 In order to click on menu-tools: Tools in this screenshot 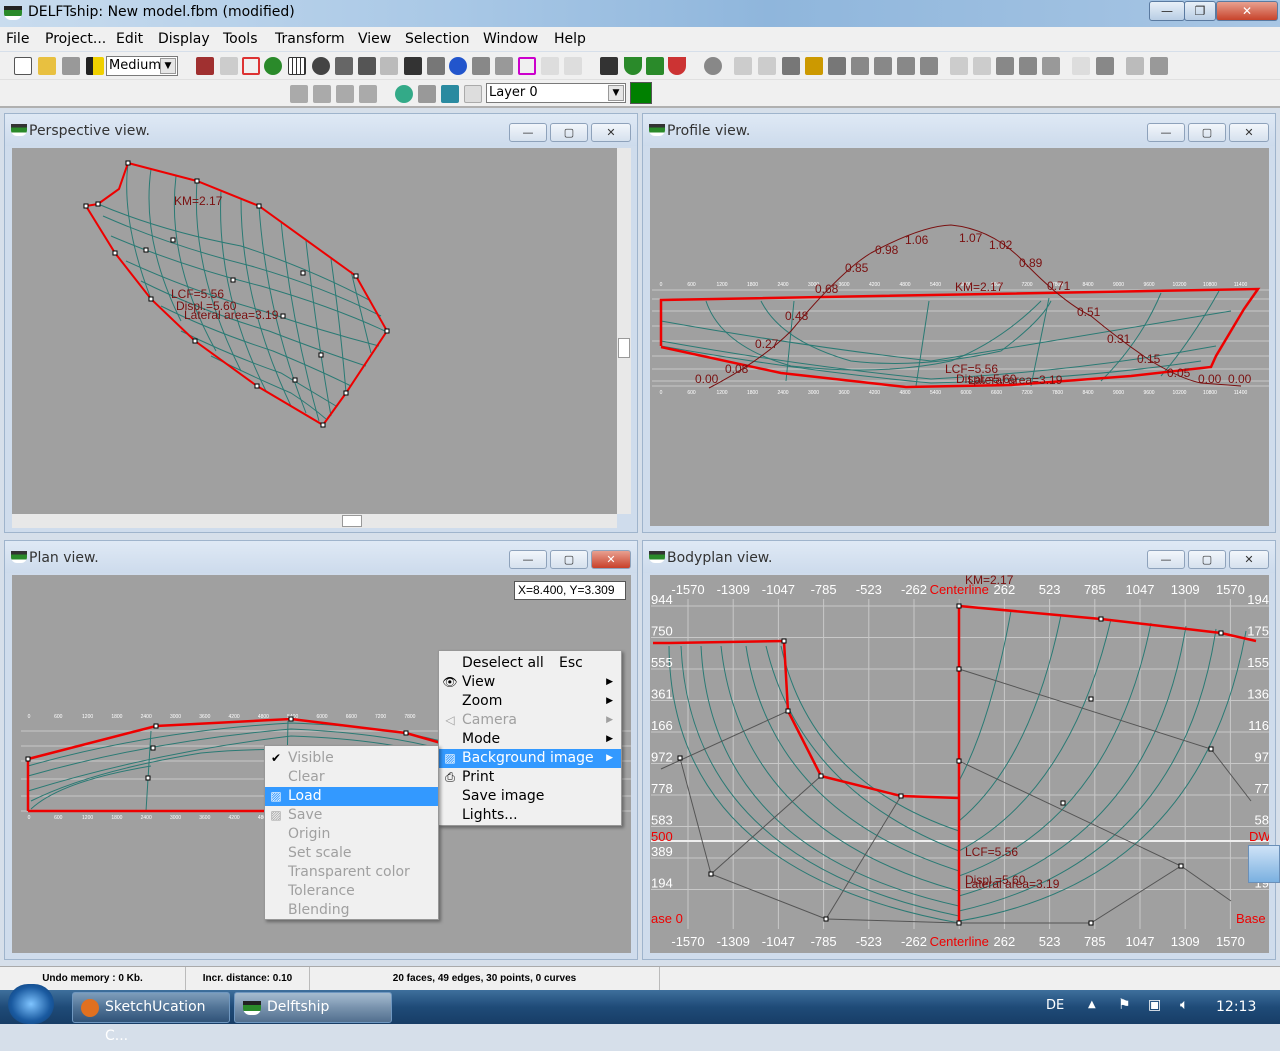, I will do `click(240, 39)`.